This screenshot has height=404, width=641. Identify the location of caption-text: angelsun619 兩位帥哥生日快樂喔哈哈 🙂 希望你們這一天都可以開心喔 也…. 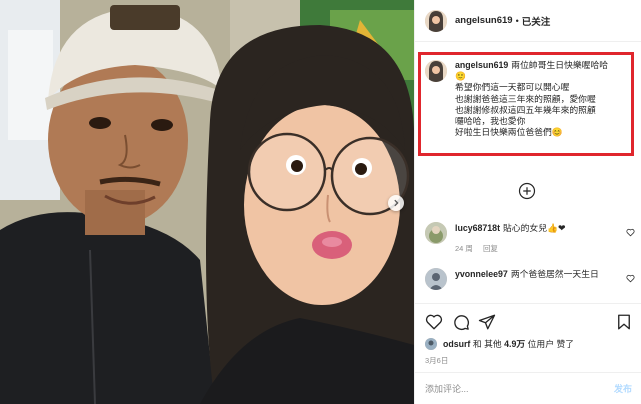
(531, 99).